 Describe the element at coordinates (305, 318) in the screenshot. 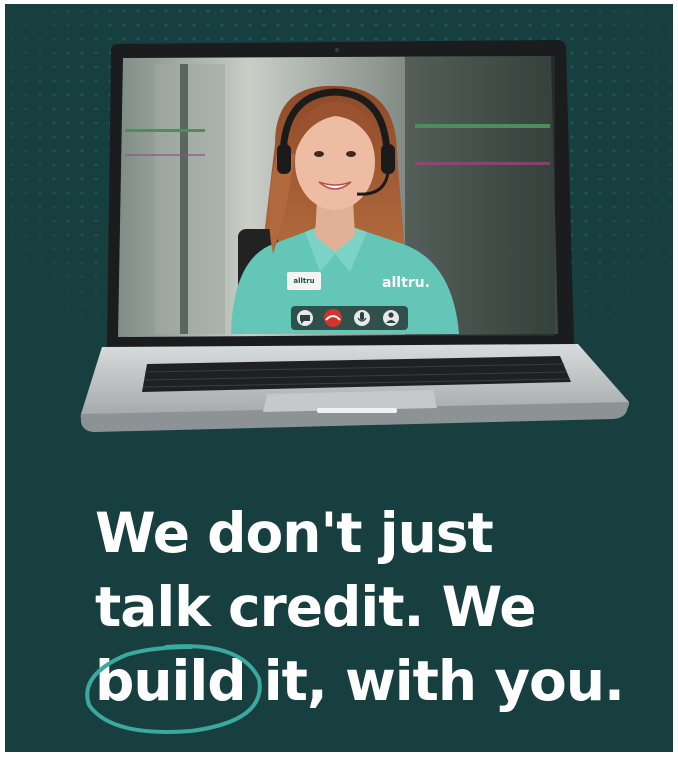

I see `chat-icon` at that location.